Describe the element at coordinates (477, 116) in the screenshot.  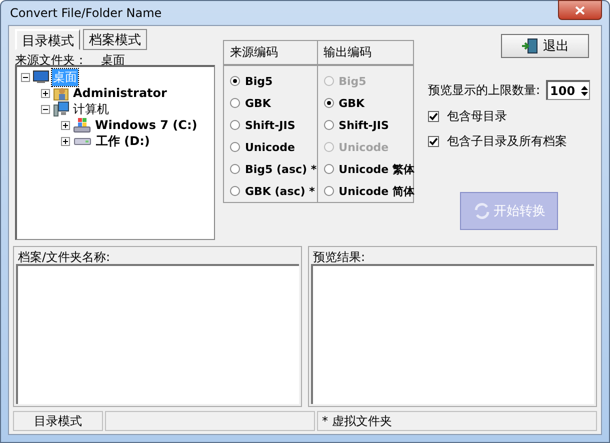
I see `checkbox-label: 包含母目录` at that location.